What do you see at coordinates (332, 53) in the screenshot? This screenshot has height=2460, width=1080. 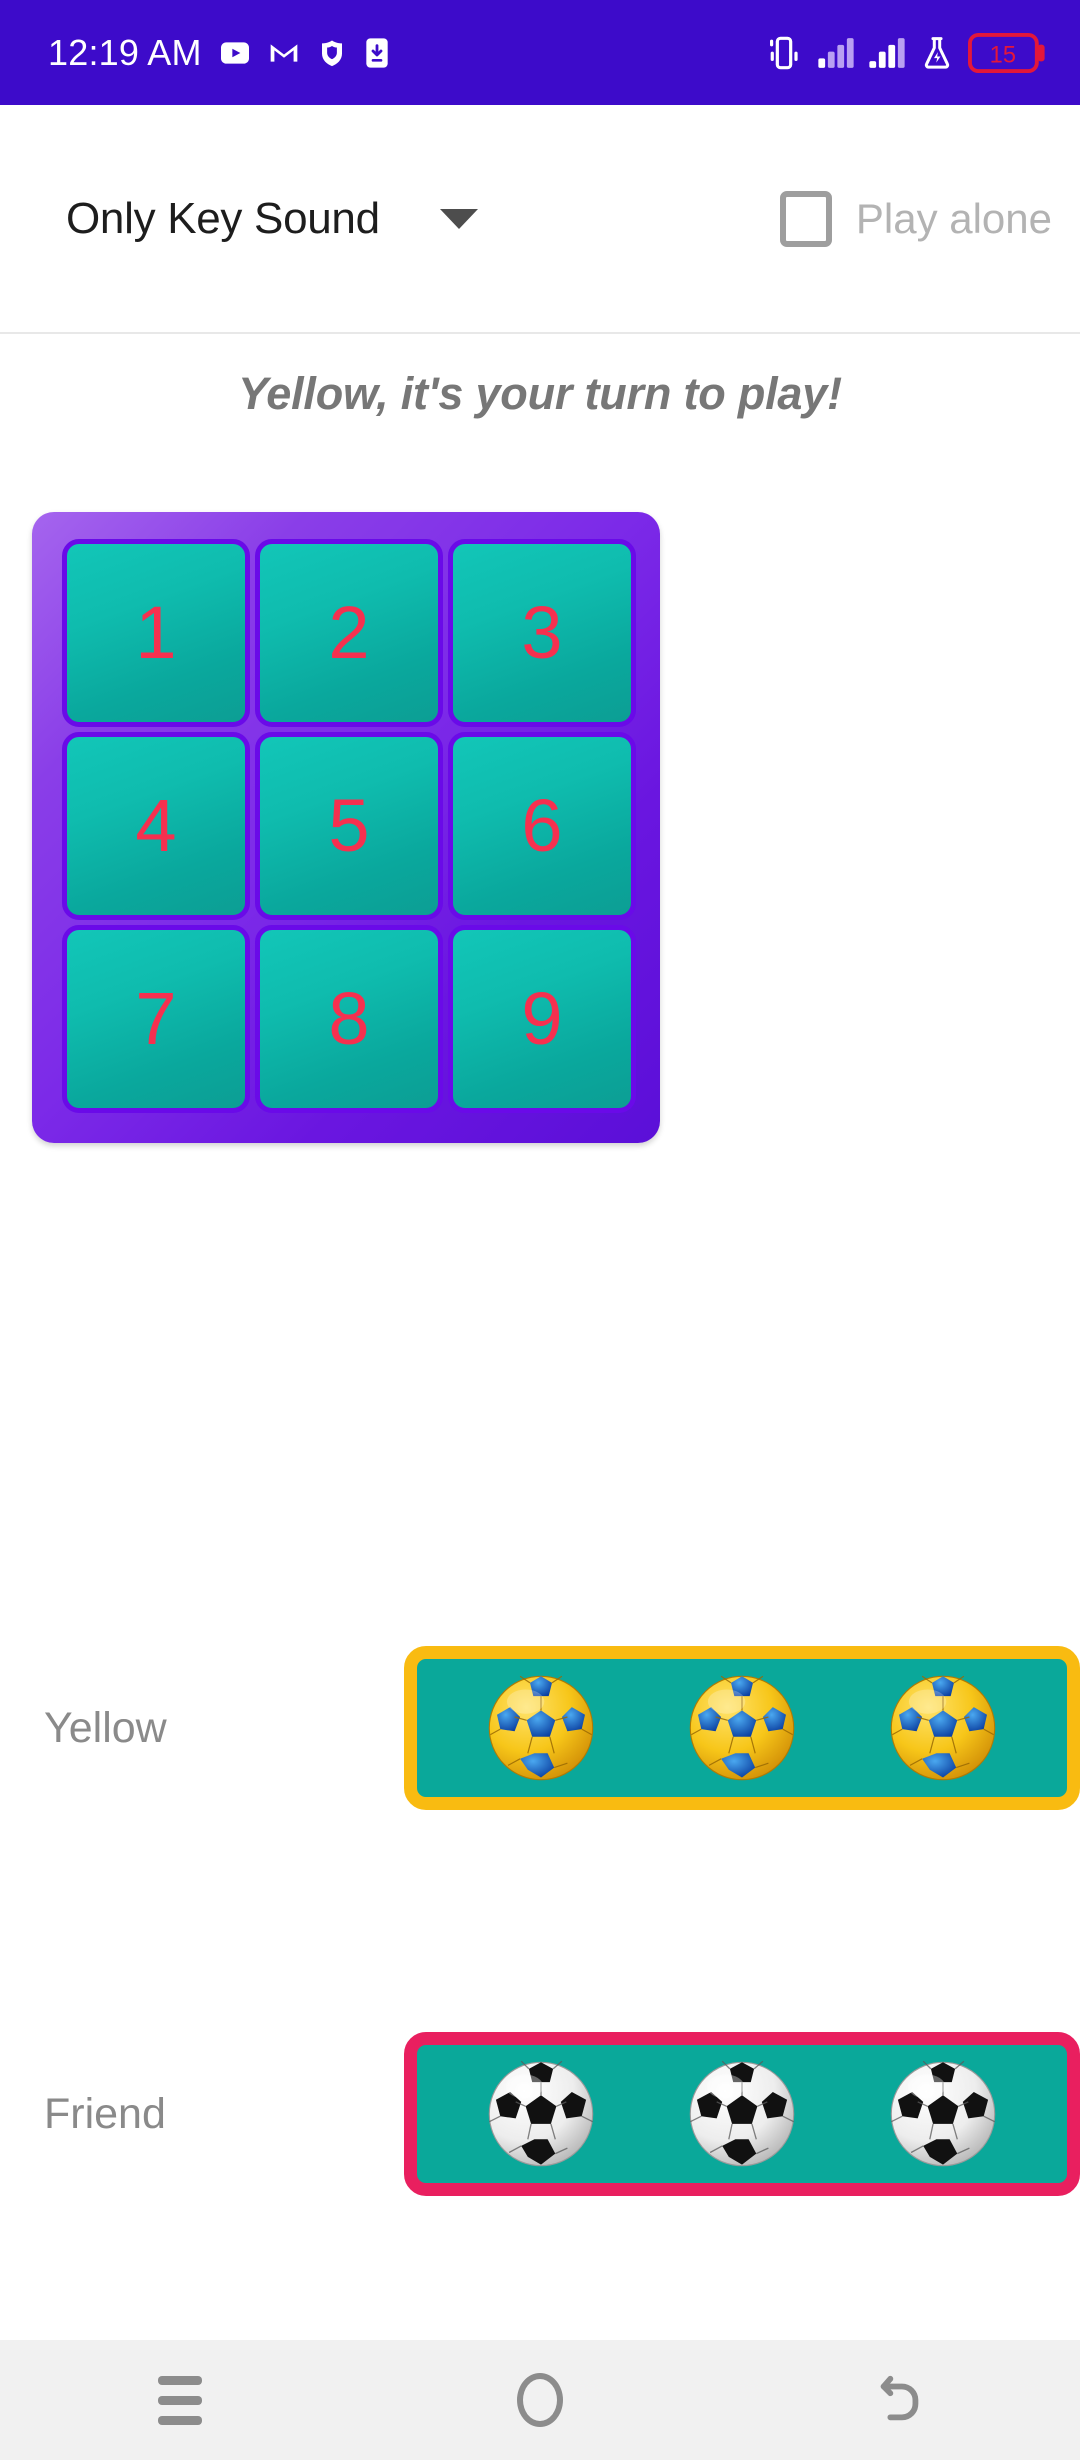 I see `shield-icon` at bounding box center [332, 53].